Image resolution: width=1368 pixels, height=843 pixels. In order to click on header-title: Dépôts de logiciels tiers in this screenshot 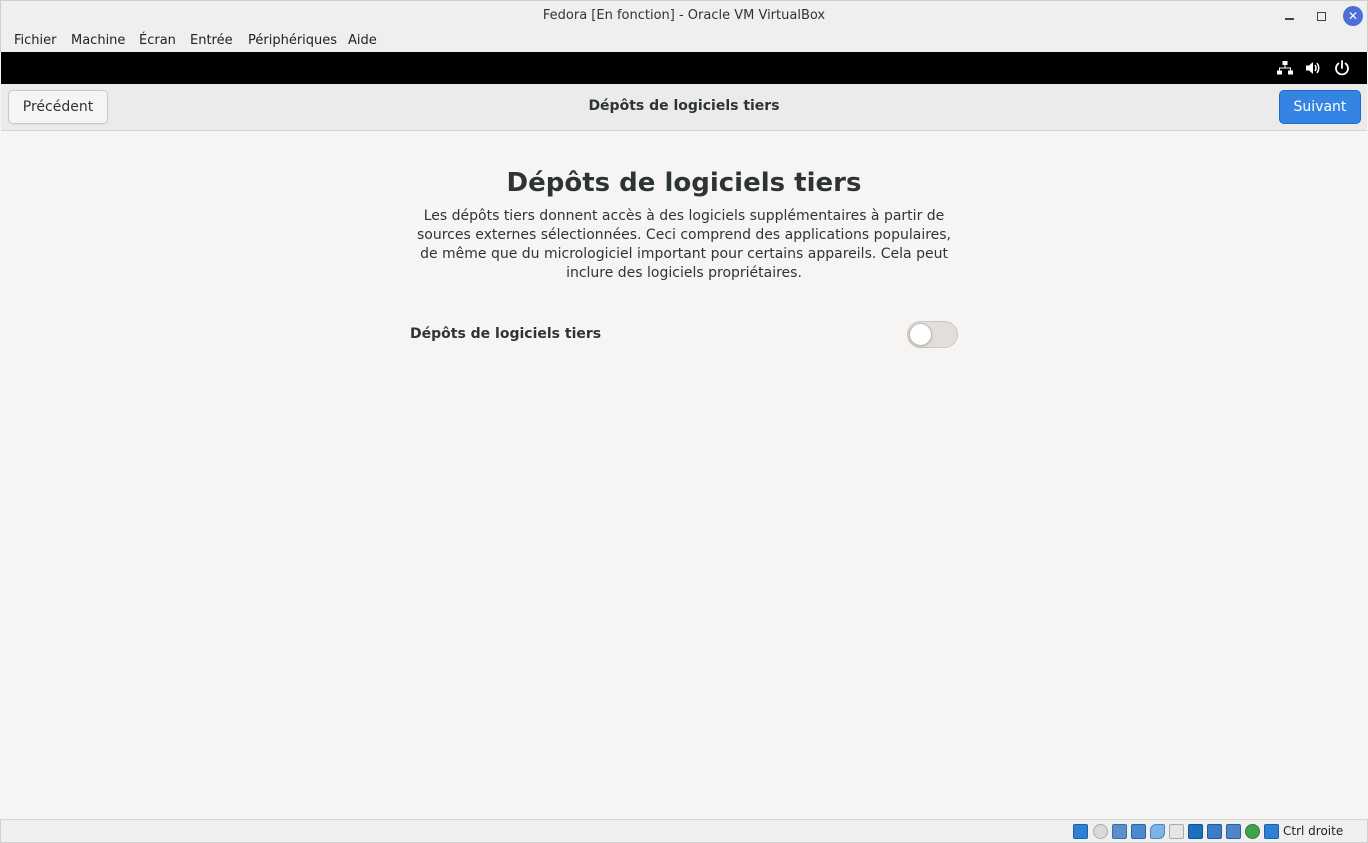, I will do `click(684, 106)`.